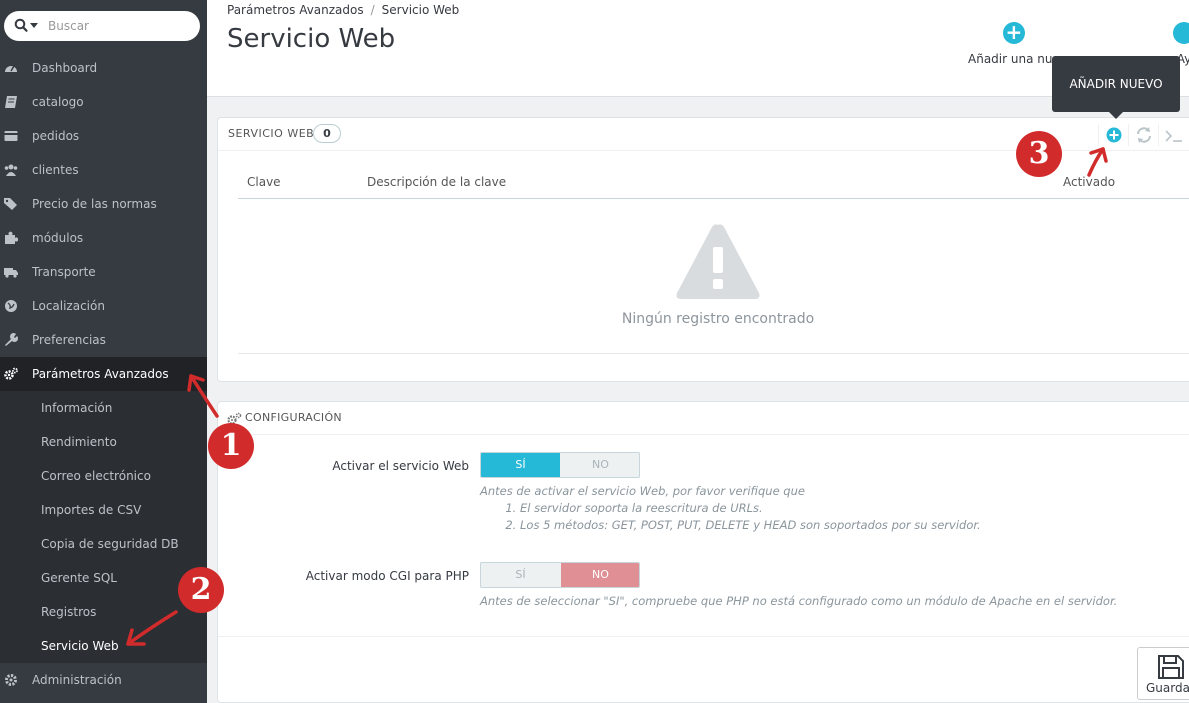  What do you see at coordinates (55, 170) in the screenshot?
I see `sidebar-item-label: clientes` at bounding box center [55, 170].